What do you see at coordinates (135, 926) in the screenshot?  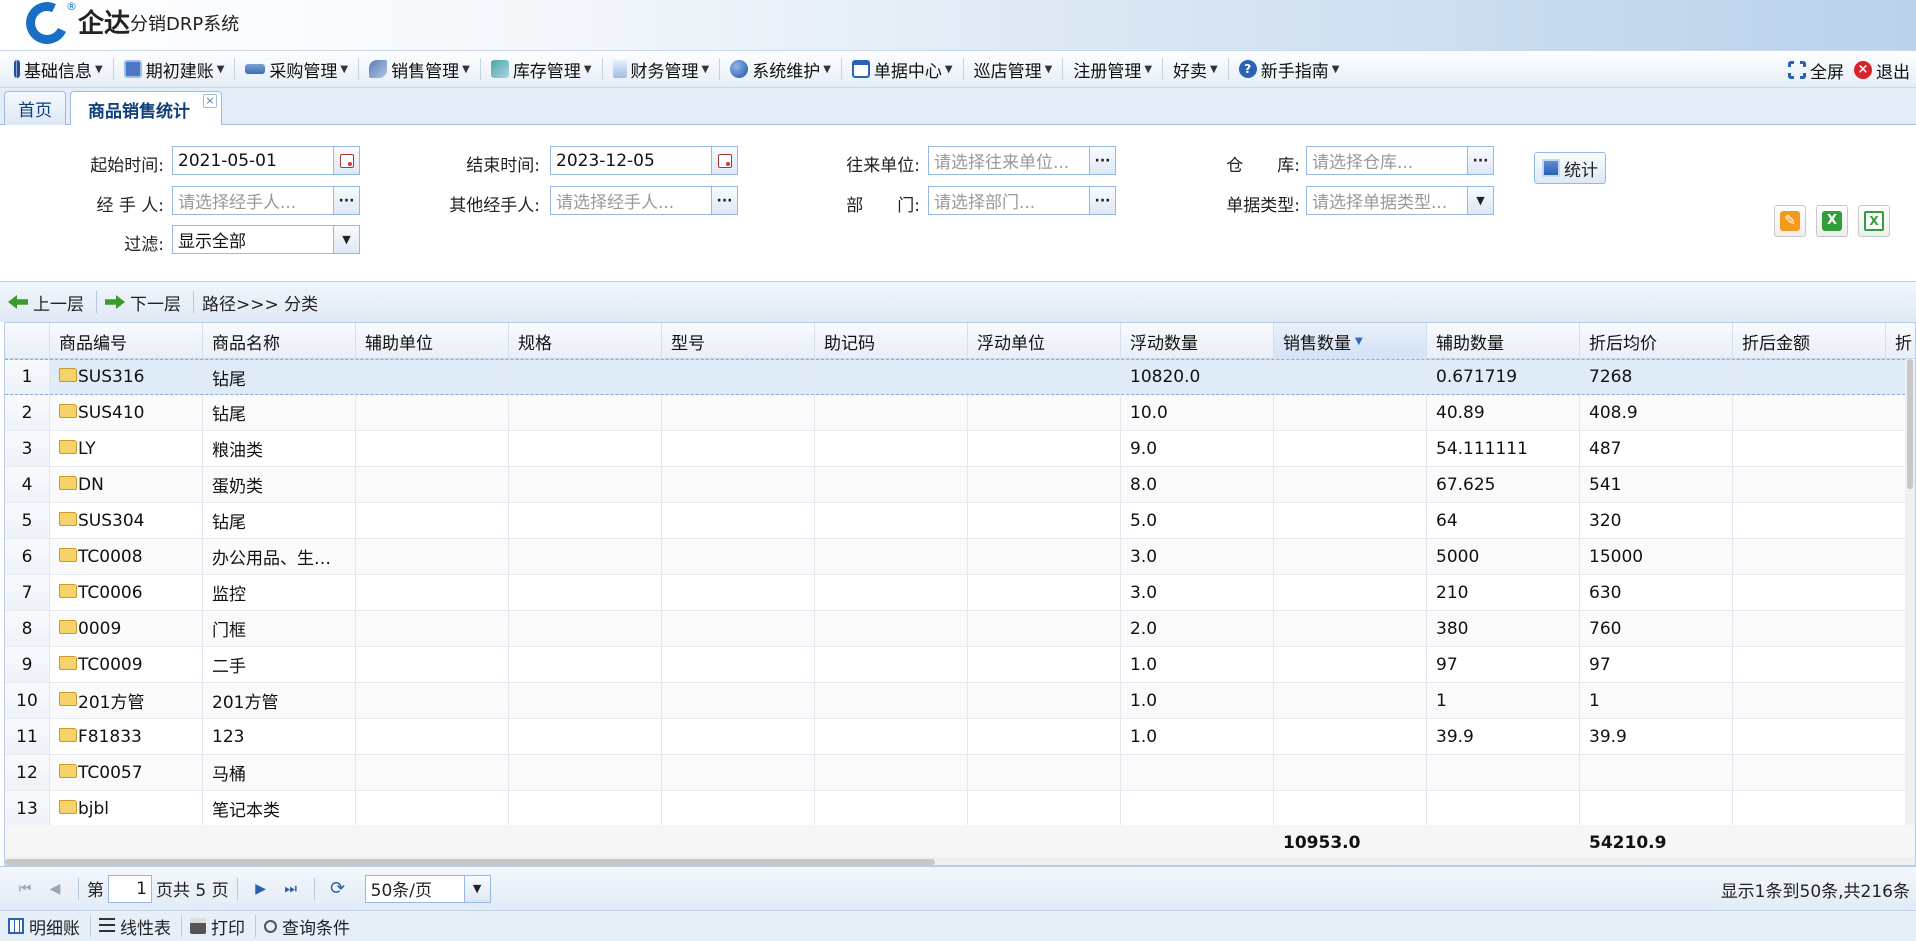 I see `line-table-button: 线性表` at bounding box center [135, 926].